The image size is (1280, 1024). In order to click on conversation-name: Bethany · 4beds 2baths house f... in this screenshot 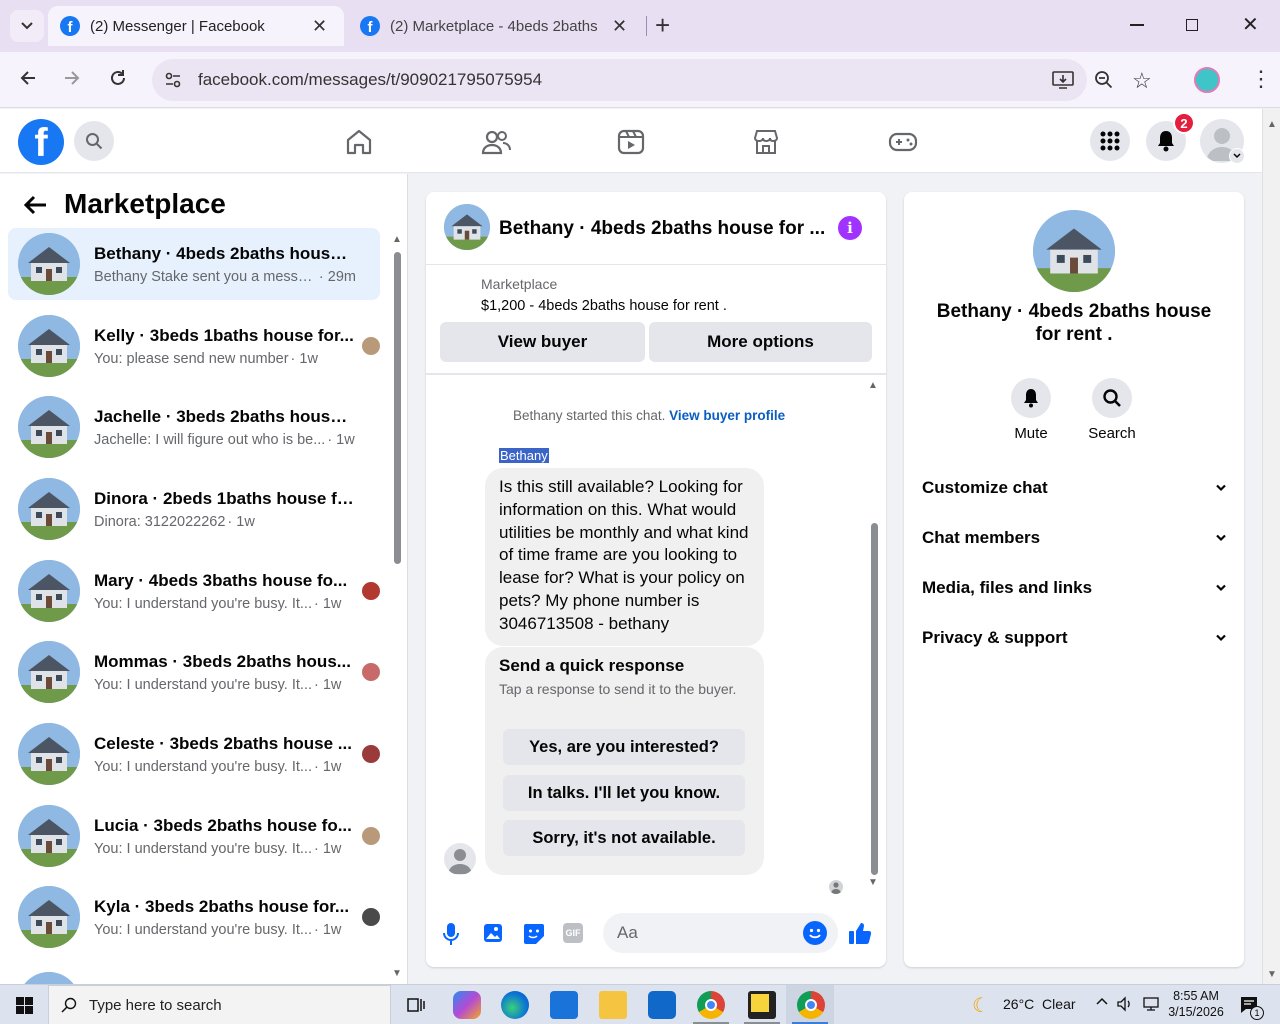, I will do `click(225, 253)`.